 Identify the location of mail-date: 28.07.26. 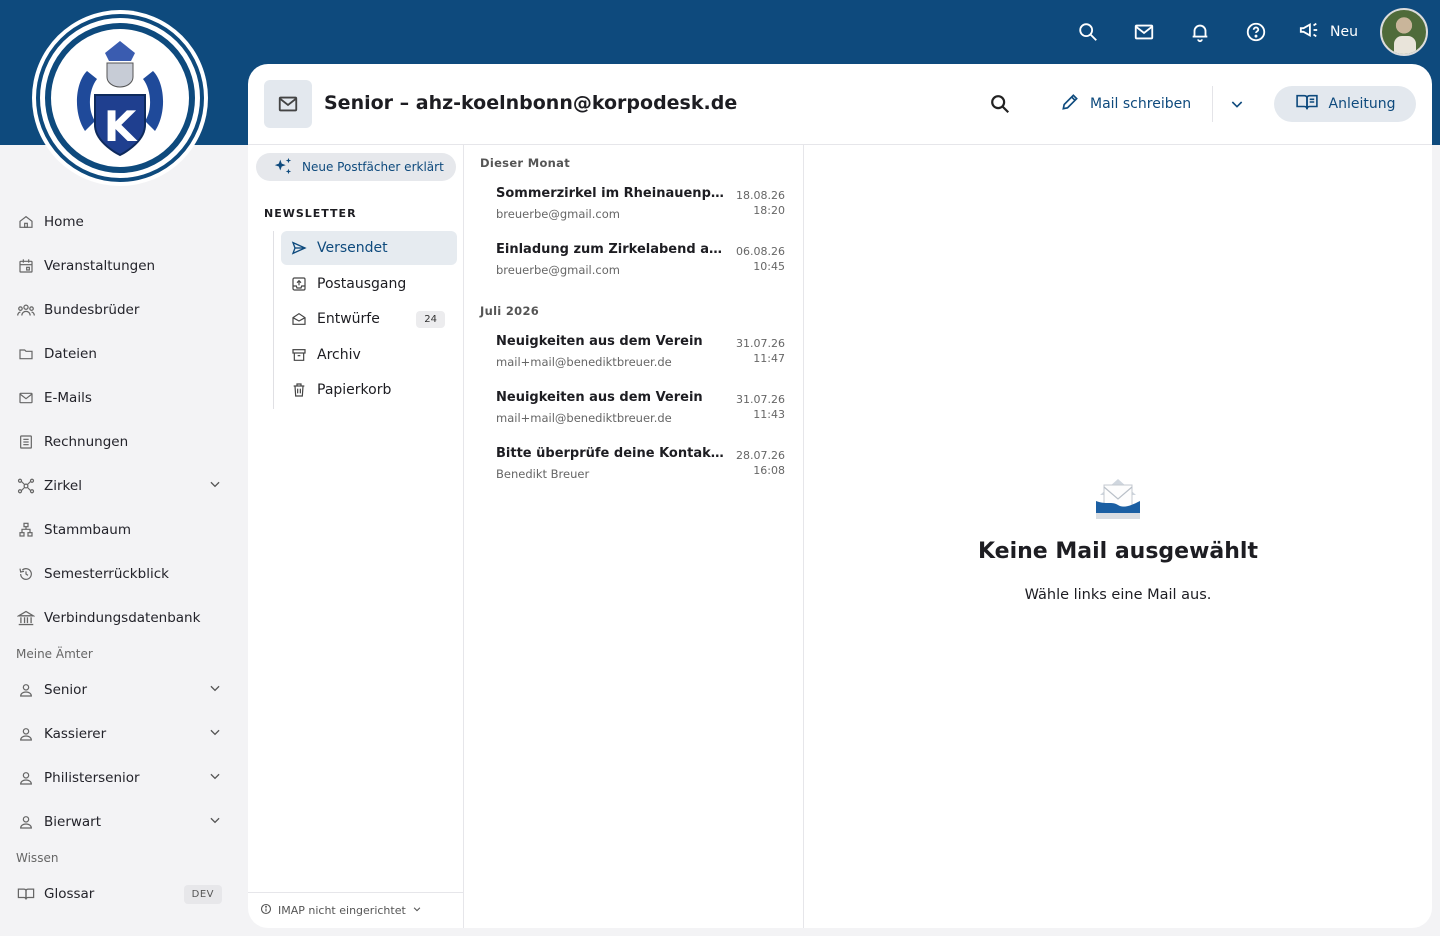
(760, 455).